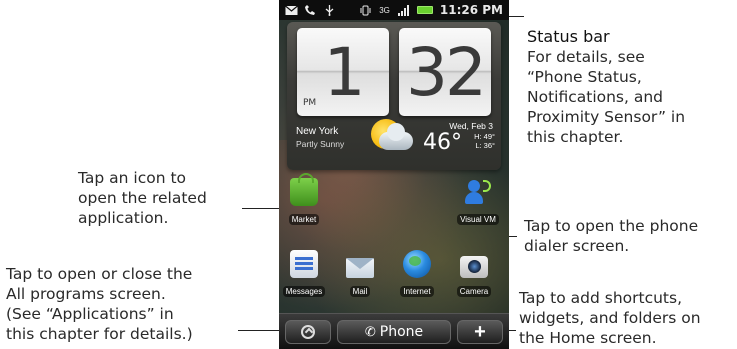 Image resolution: width=737 pixels, height=349 pixels. I want to click on battery-icon, so click(424, 10).